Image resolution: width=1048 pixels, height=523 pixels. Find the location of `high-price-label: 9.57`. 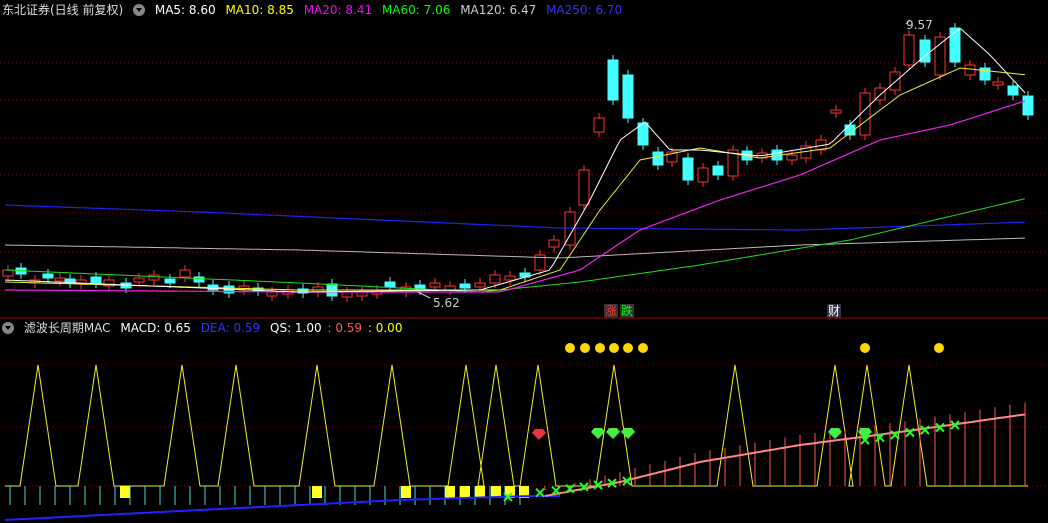

high-price-label: 9.57 is located at coordinates (919, 25).